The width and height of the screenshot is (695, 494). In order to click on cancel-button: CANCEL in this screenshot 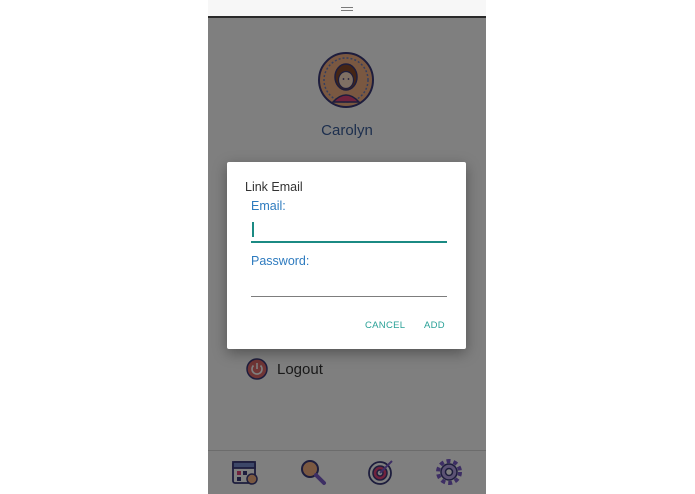, I will do `click(385, 325)`.